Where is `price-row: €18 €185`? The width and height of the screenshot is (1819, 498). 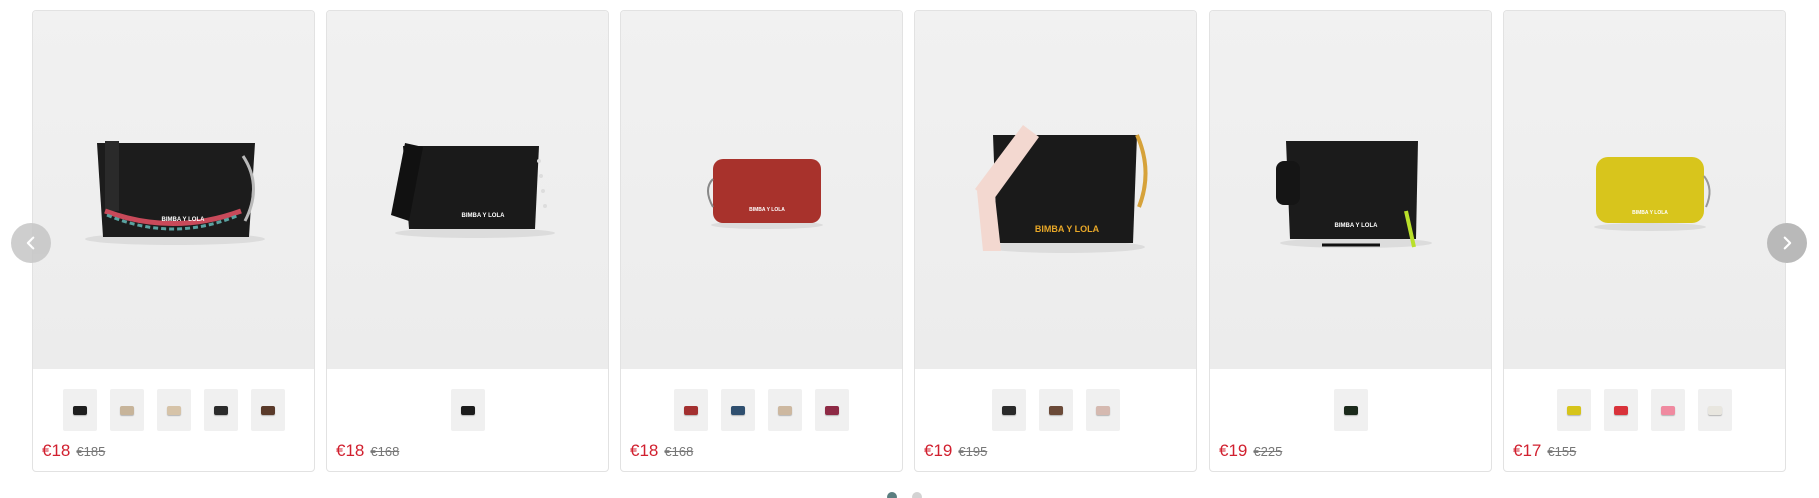
price-row: €18 €185 is located at coordinates (73, 451).